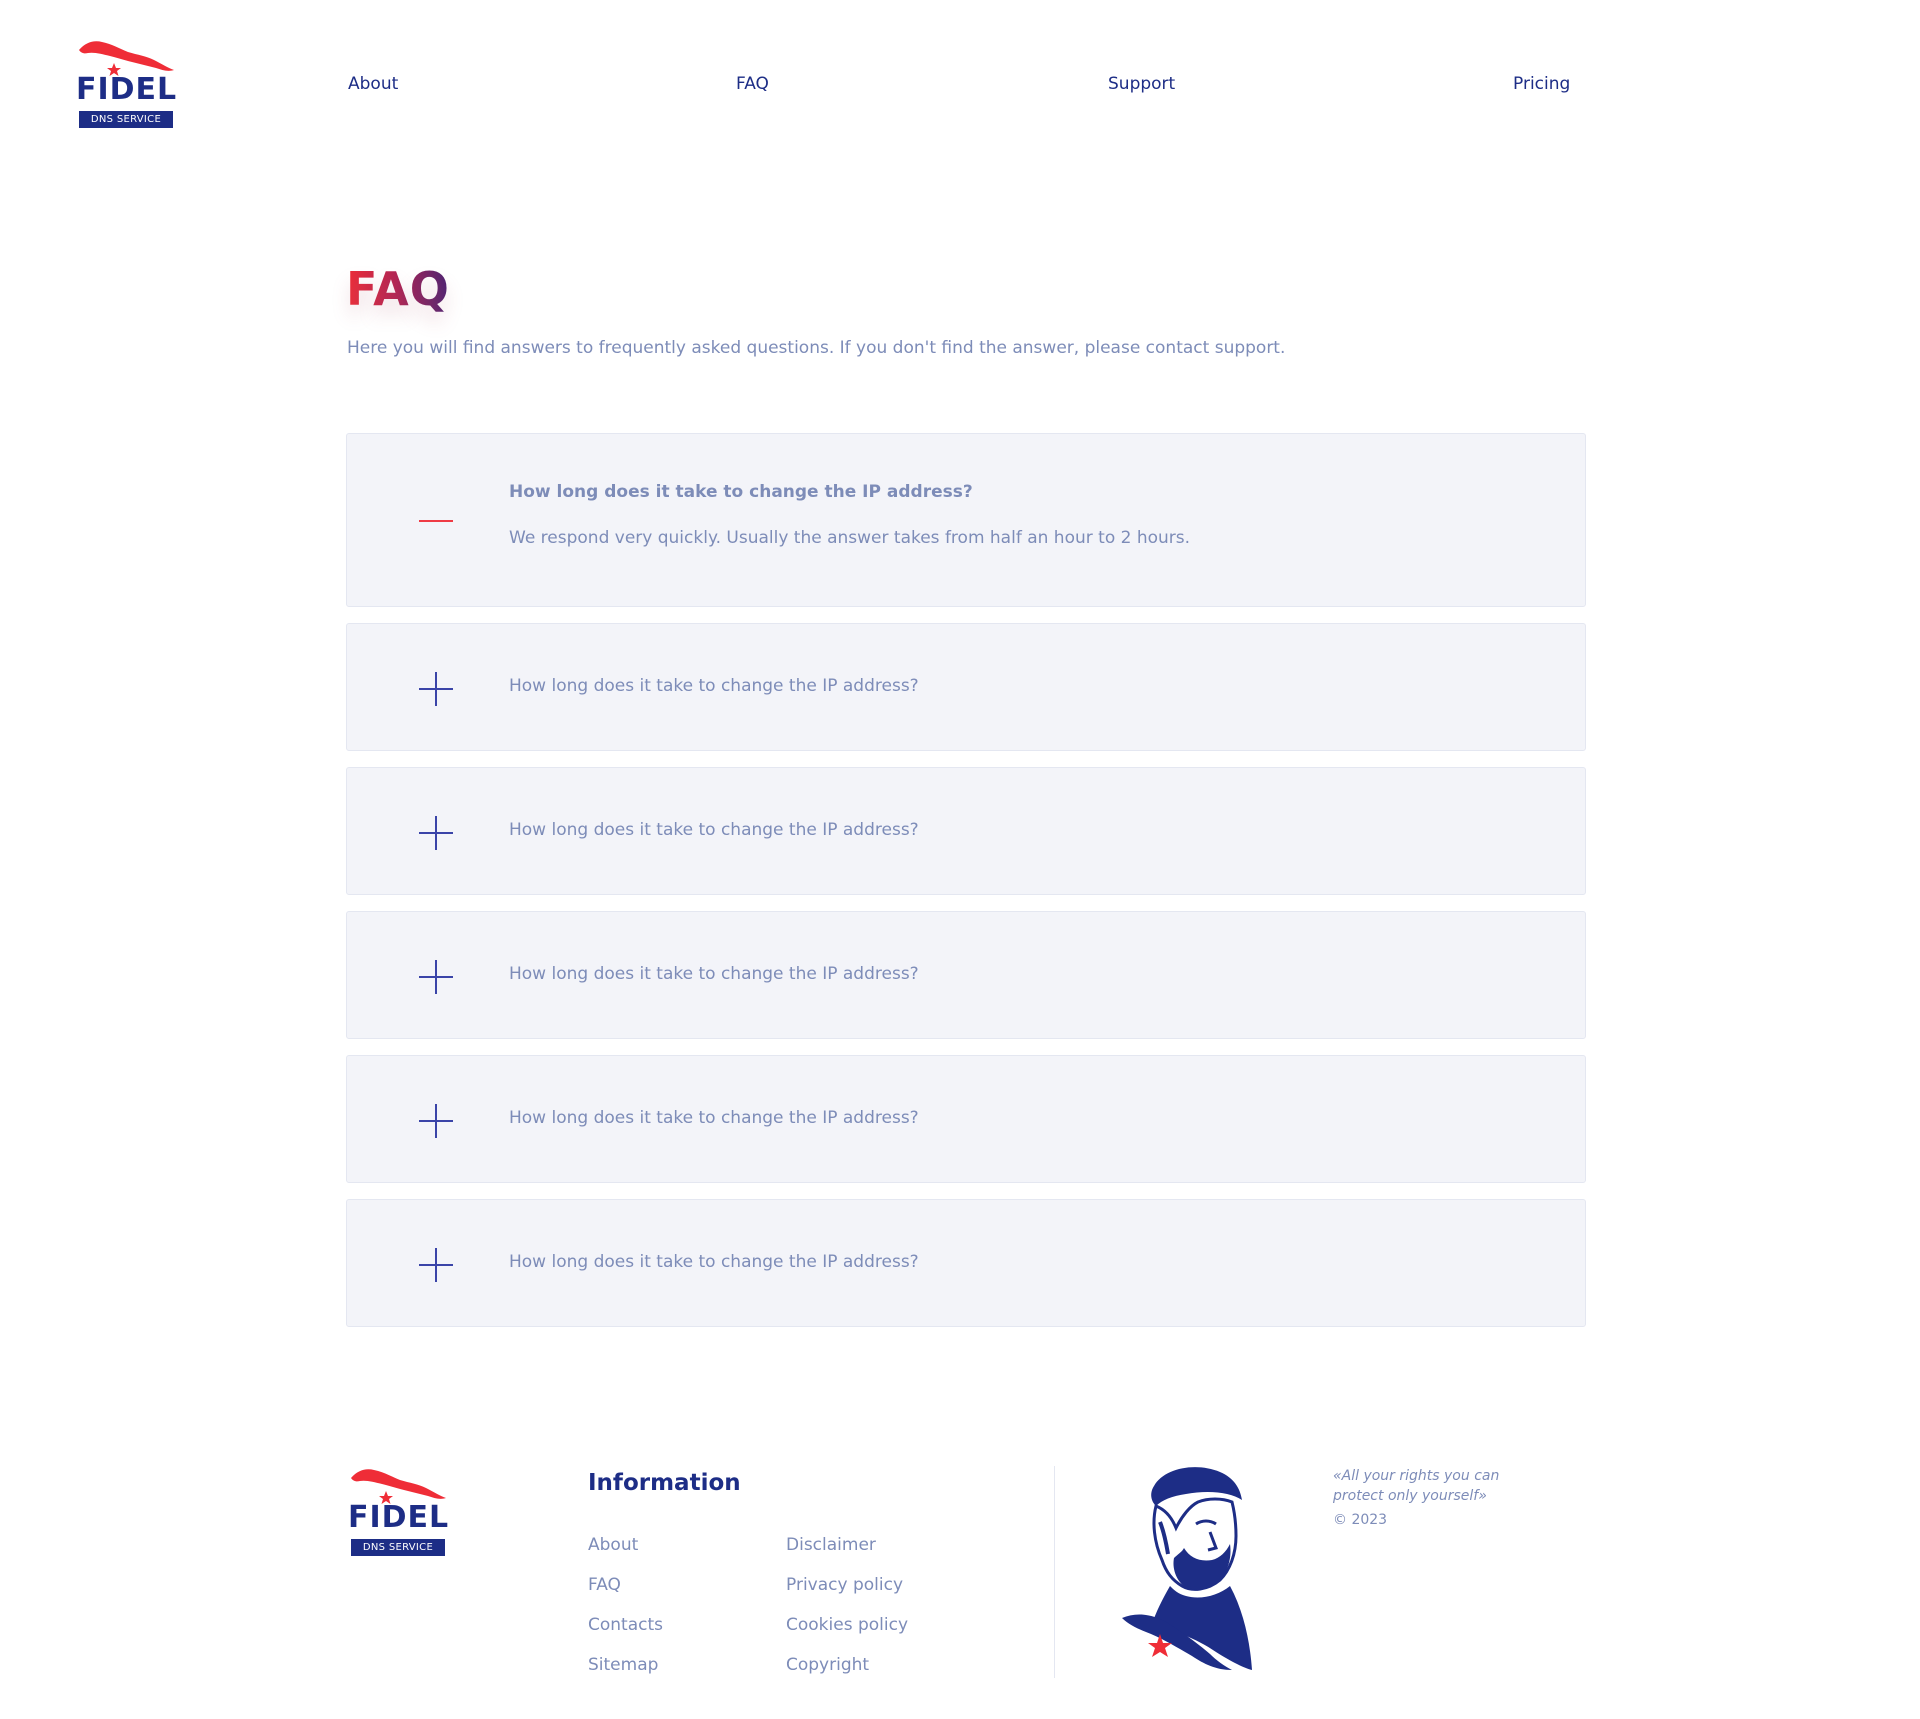 The width and height of the screenshot is (1920, 1719). I want to click on footer-link-cookies-policy: Cookies policy, so click(847, 1625).